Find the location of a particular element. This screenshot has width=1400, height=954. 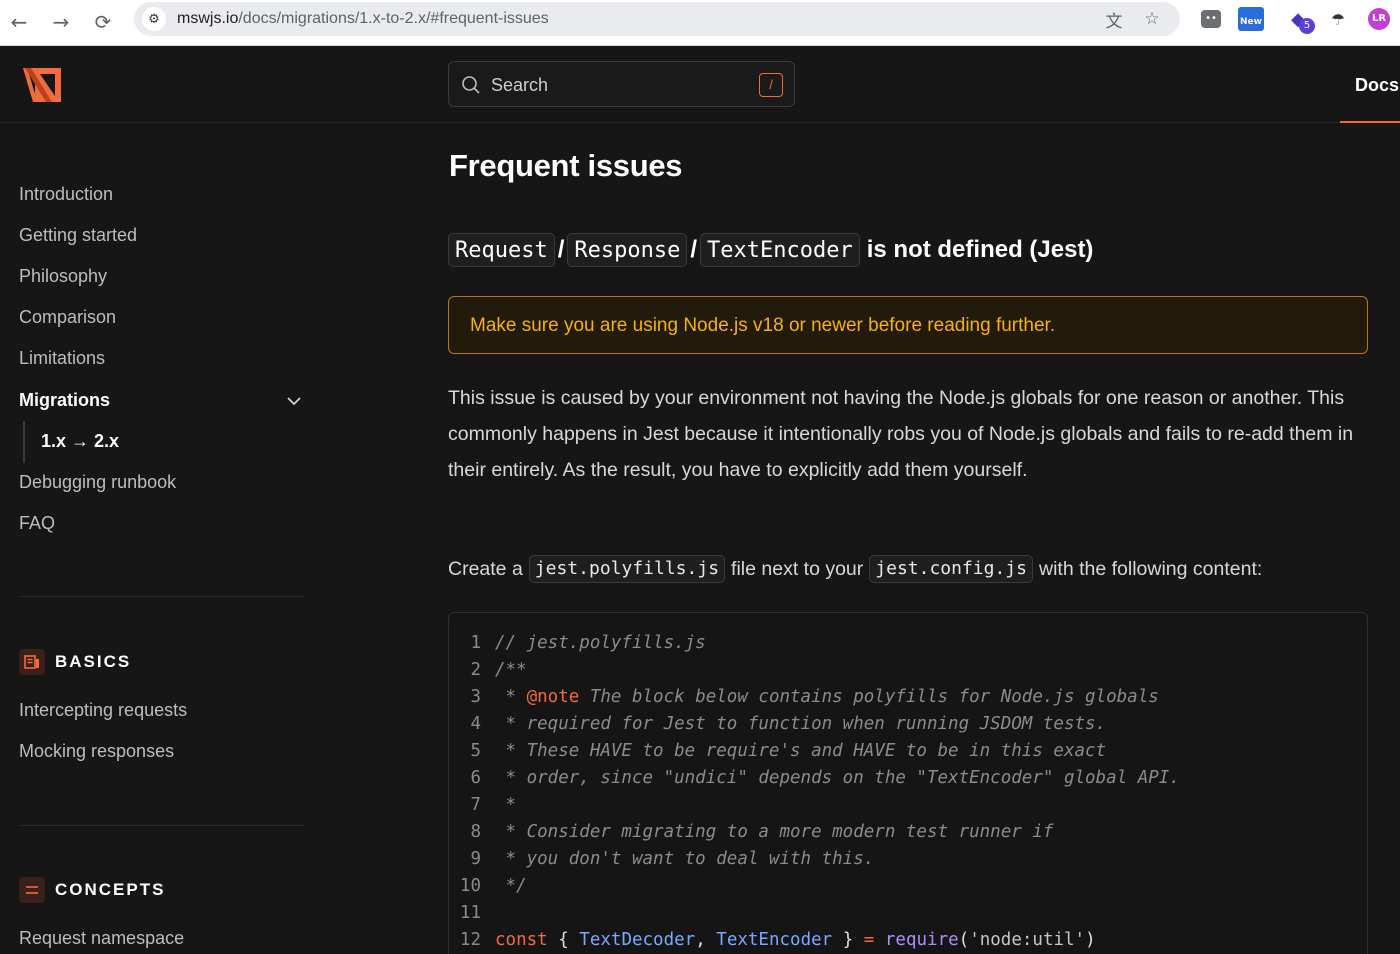

search-shortcut-key: / is located at coordinates (771, 85).